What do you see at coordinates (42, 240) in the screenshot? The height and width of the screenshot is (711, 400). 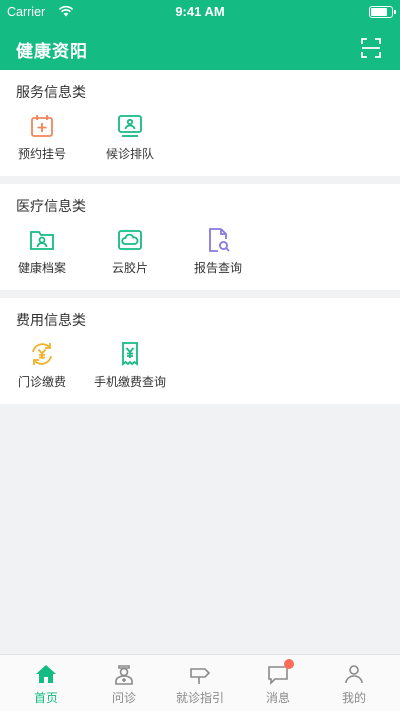 I see `health-folder-icon` at bounding box center [42, 240].